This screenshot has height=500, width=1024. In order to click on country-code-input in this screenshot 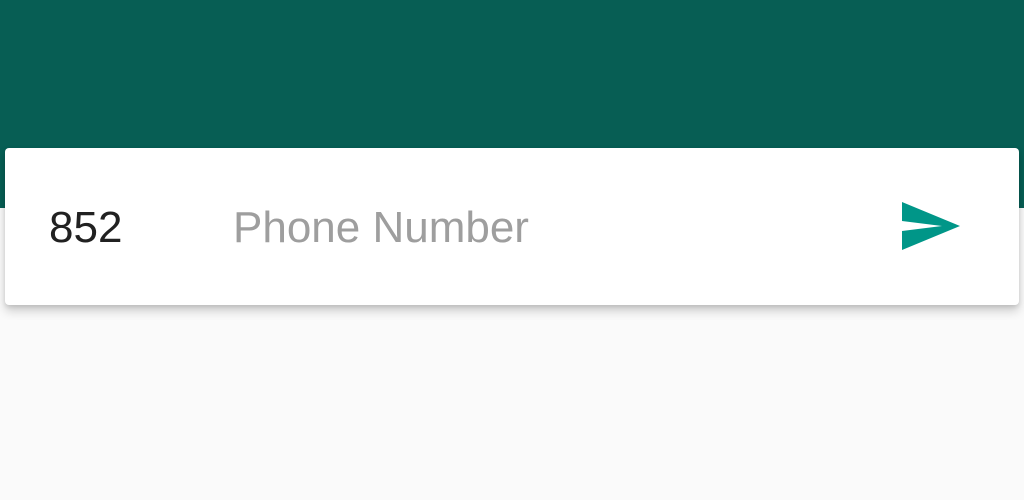, I will do `click(109, 228)`.